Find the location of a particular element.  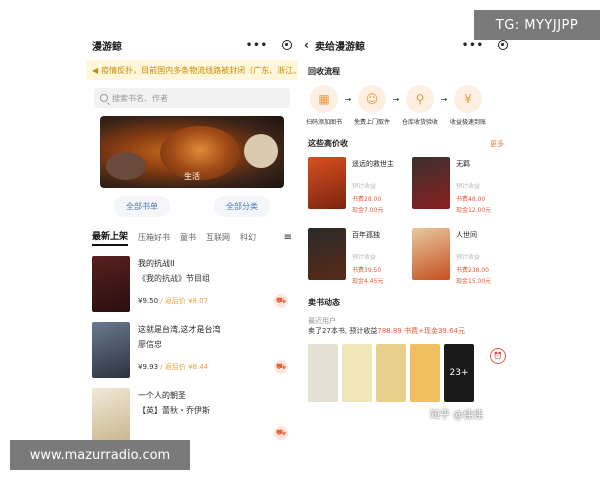

notice-bar: ◀ 疫情反扑，目前国内多条物流线路被封闭（广东、浙江、山 is located at coordinates (192, 70).